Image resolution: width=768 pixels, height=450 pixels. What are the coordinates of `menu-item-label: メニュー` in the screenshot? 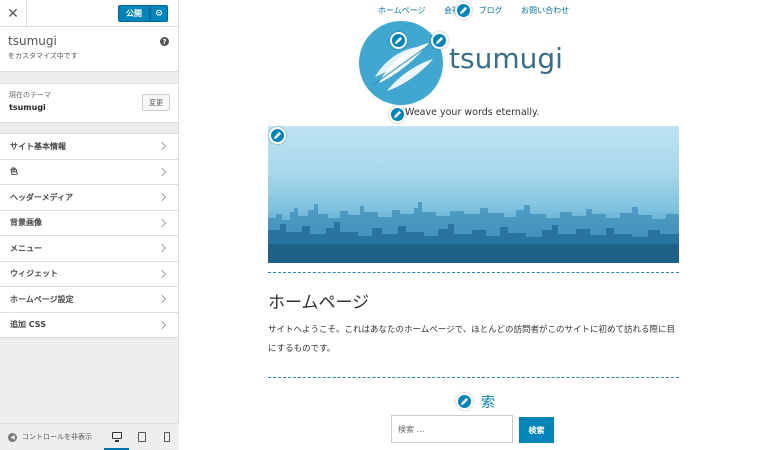 It's located at (26, 248).